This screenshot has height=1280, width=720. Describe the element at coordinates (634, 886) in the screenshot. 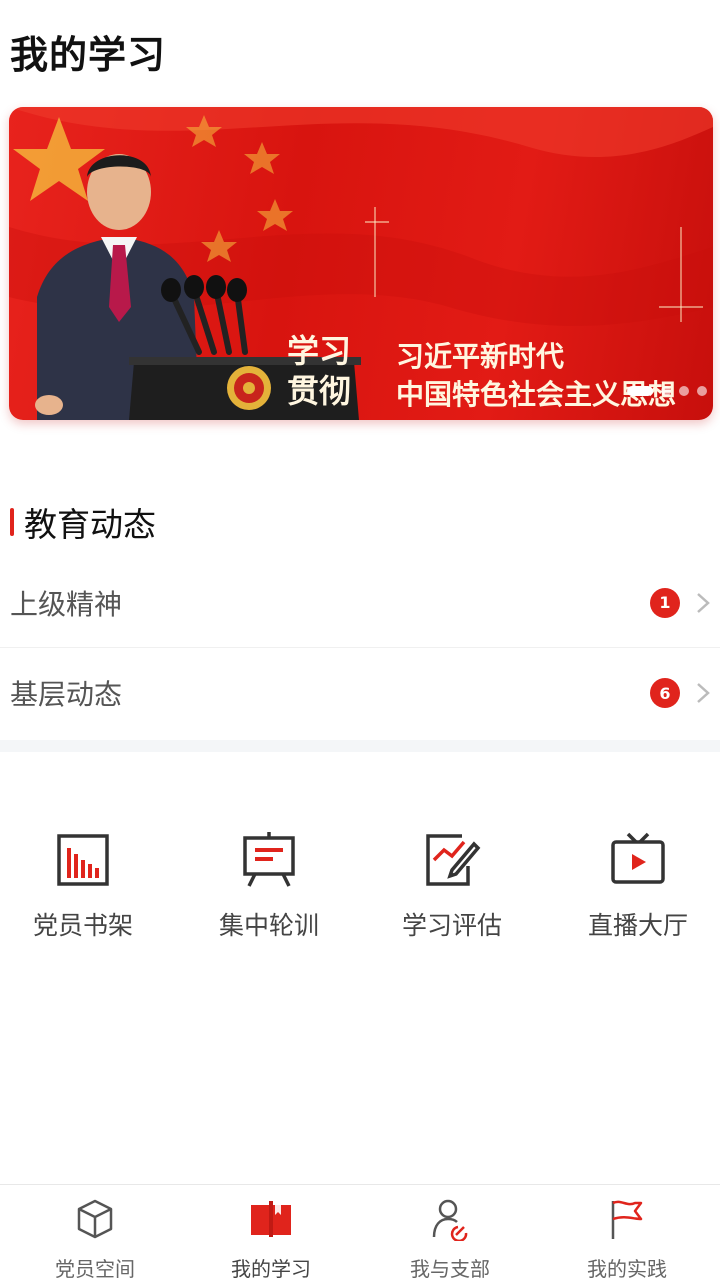

I see `quick-action-live-hall: 直播大厅` at that location.